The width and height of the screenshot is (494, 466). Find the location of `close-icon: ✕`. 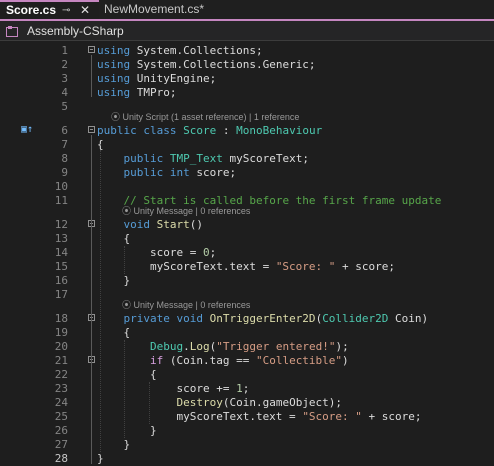

close-icon: ✕ is located at coordinates (85, 10).